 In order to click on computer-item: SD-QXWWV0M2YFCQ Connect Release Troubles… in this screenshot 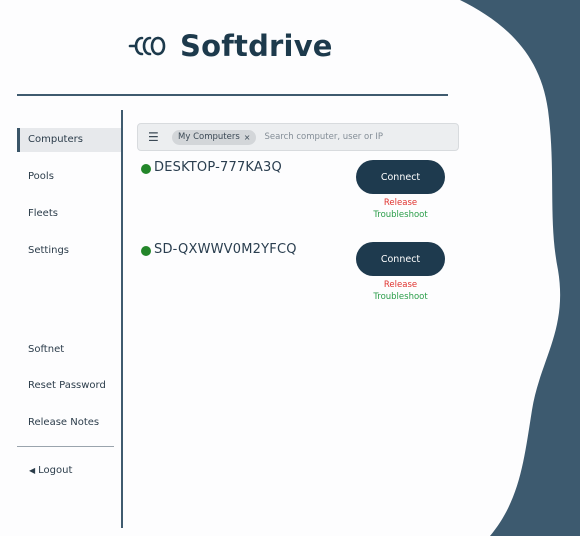, I will do `click(300, 277)`.